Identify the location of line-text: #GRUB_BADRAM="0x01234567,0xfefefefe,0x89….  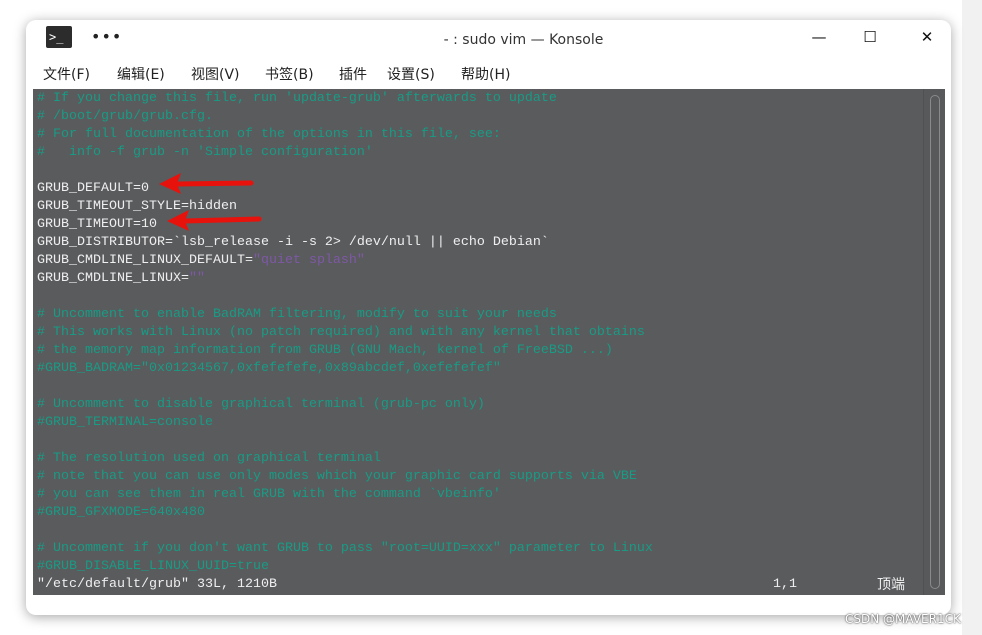
(269, 368).